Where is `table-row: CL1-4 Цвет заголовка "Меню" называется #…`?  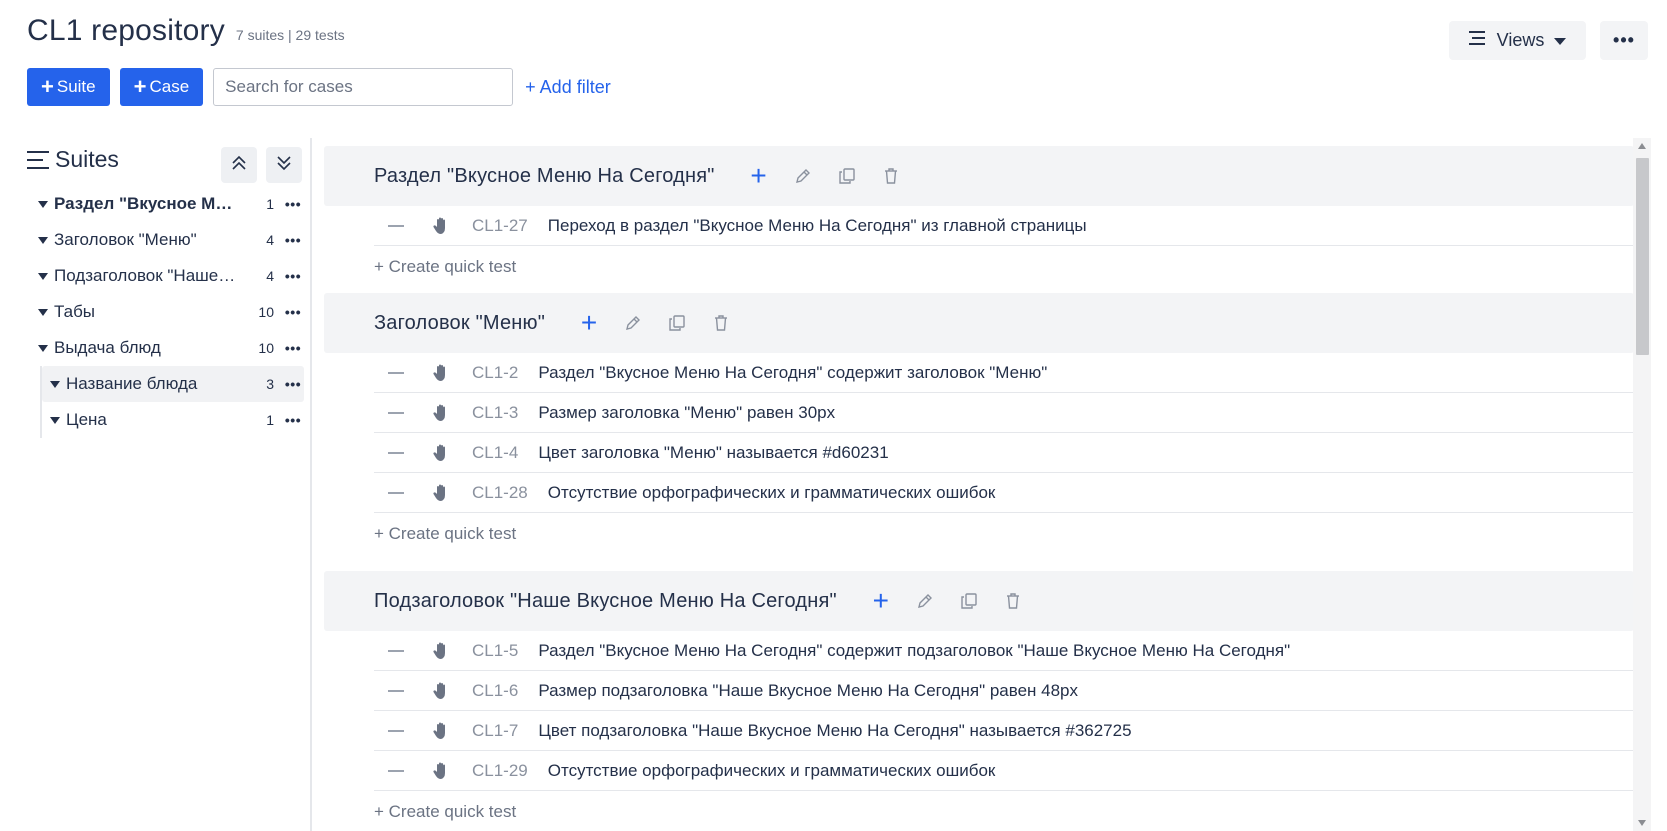 table-row: CL1-4 Цвет заголовка "Меню" называется #… is located at coordinates (1004, 453).